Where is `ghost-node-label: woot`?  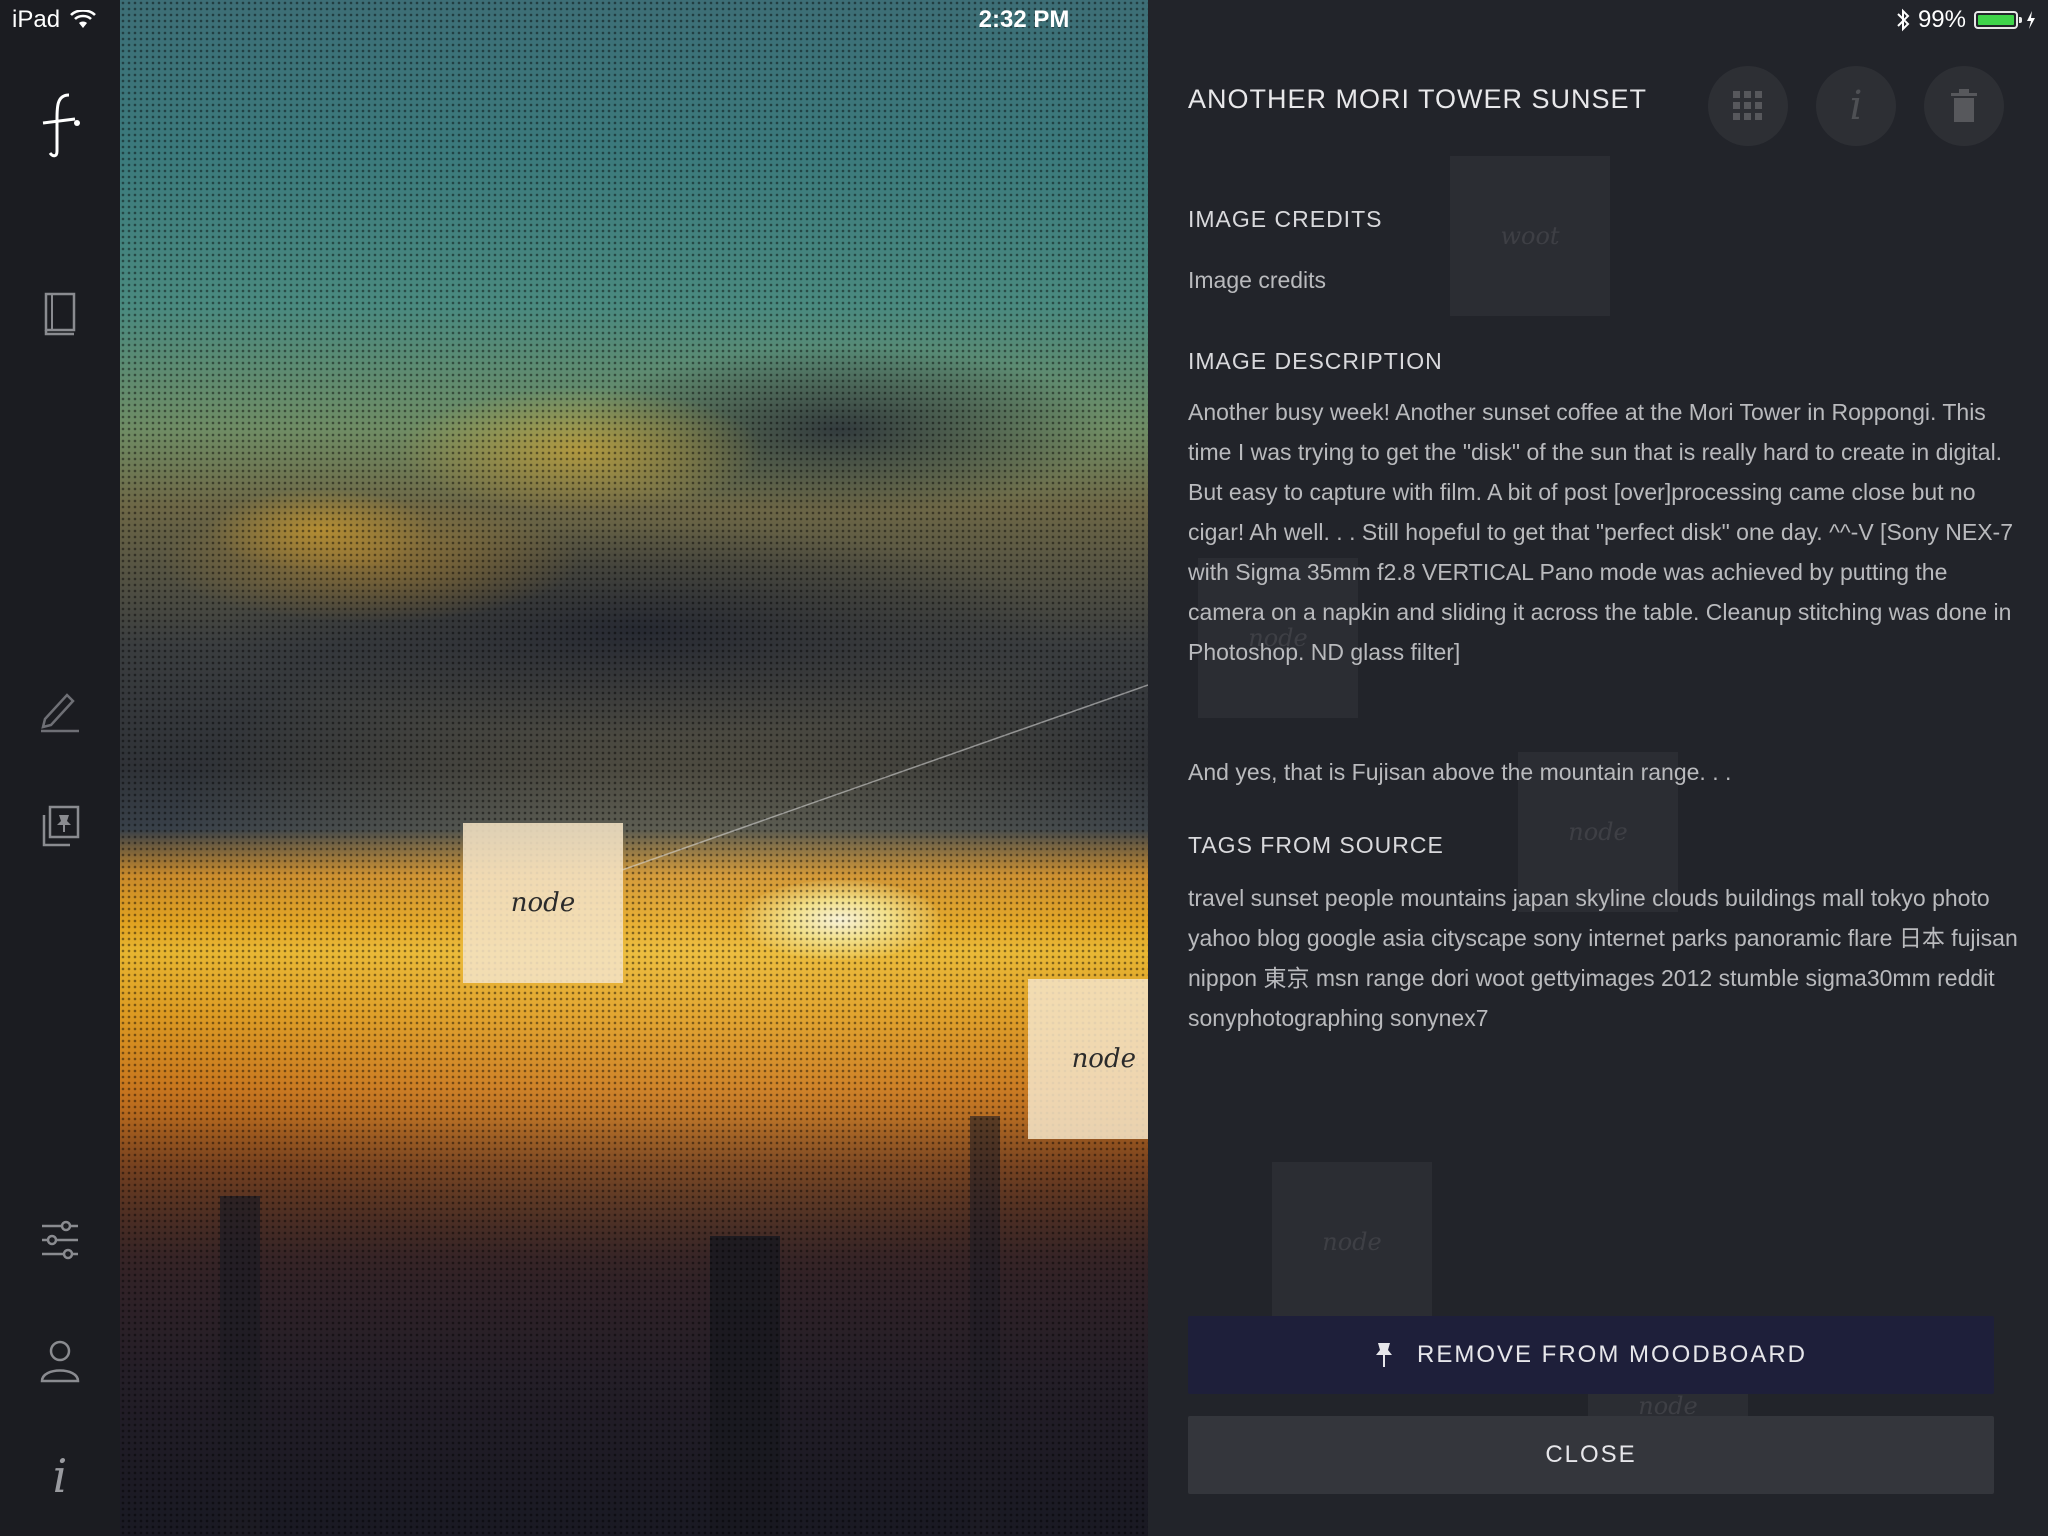 ghost-node-label: woot is located at coordinates (1530, 236).